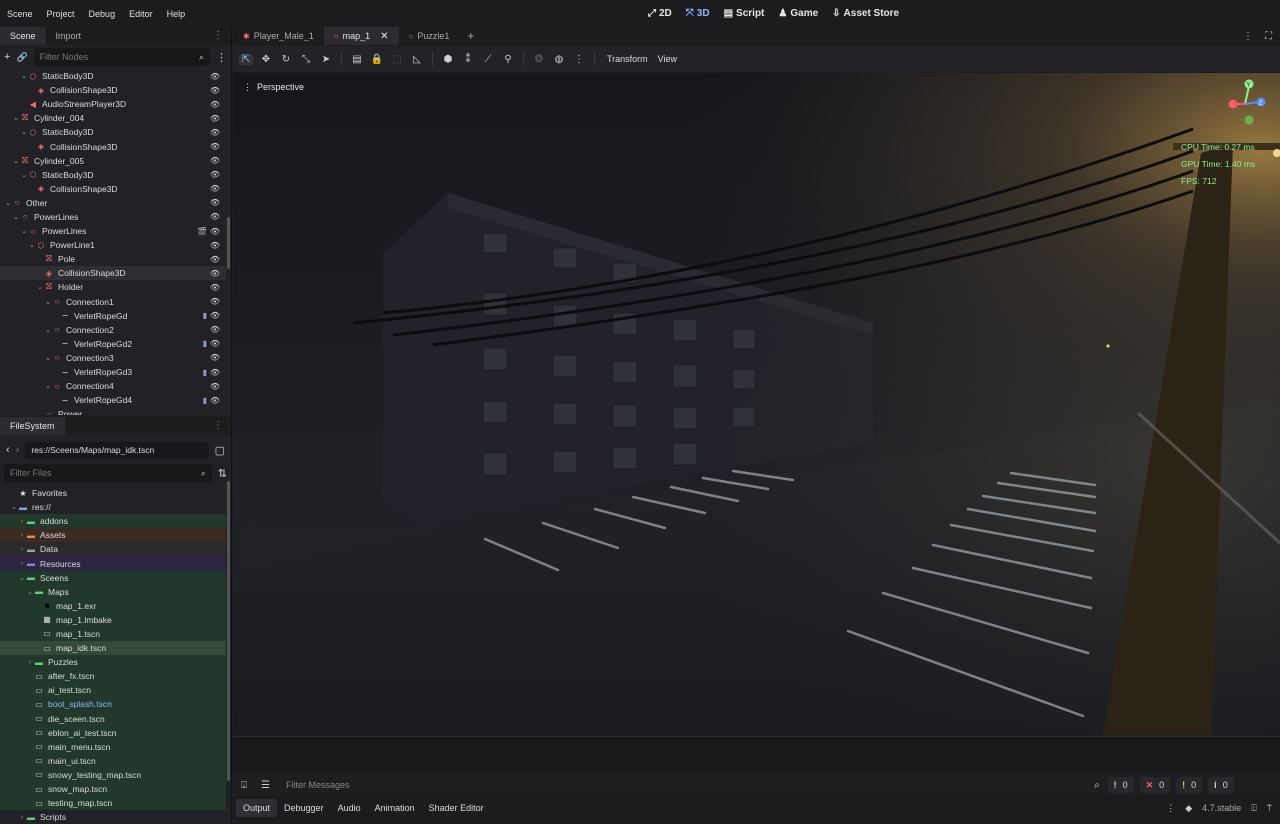 Image resolution: width=1280 pixels, height=824 pixels. What do you see at coordinates (141, 14) in the screenshot?
I see `menu-editor: Editor` at bounding box center [141, 14].